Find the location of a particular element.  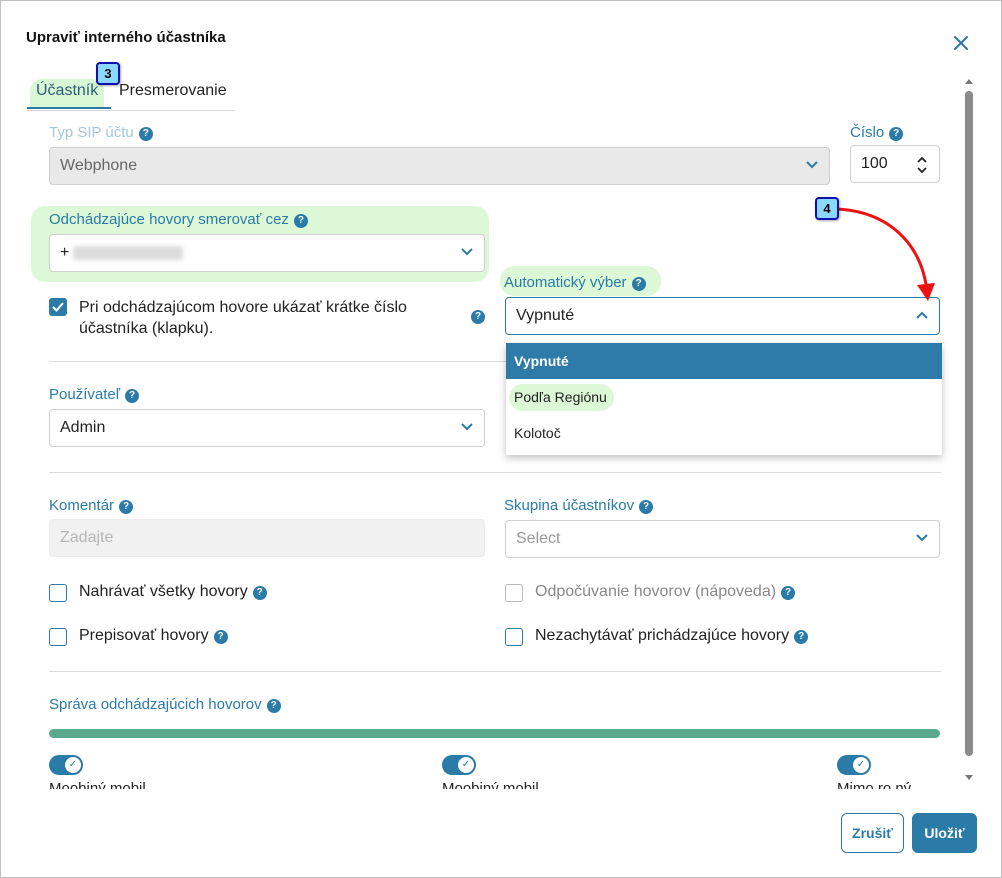

group-label: Skupina účastníkov? is located at coordinates (579, 505).